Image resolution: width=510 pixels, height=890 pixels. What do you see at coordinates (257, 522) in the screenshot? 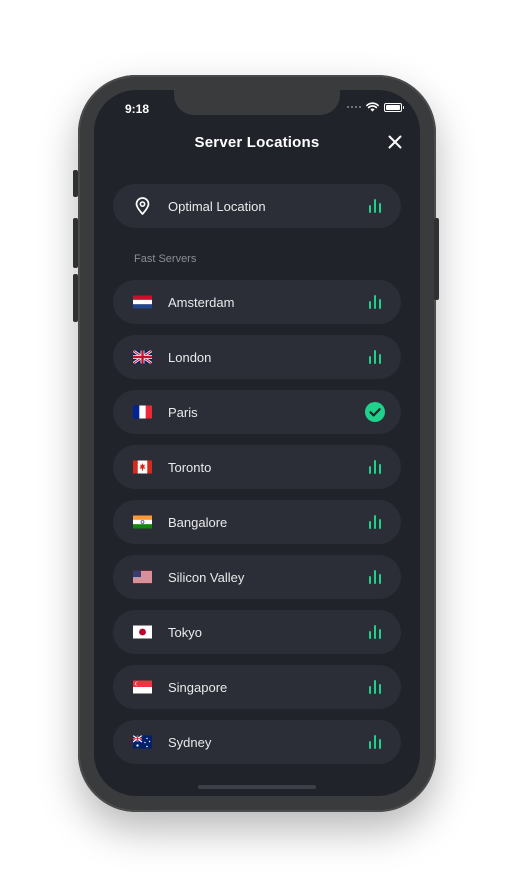
I see `server-row-bangalore: Bangalore` at bounding box center [257, 522].